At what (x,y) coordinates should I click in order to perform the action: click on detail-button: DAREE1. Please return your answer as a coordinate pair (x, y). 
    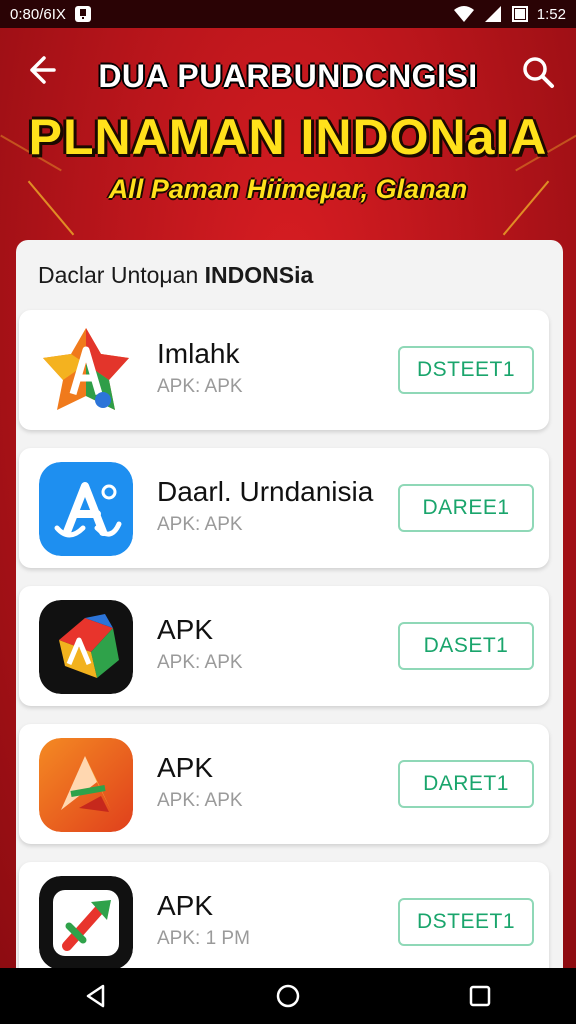
    Looking at the image, I should click on (466, 508).